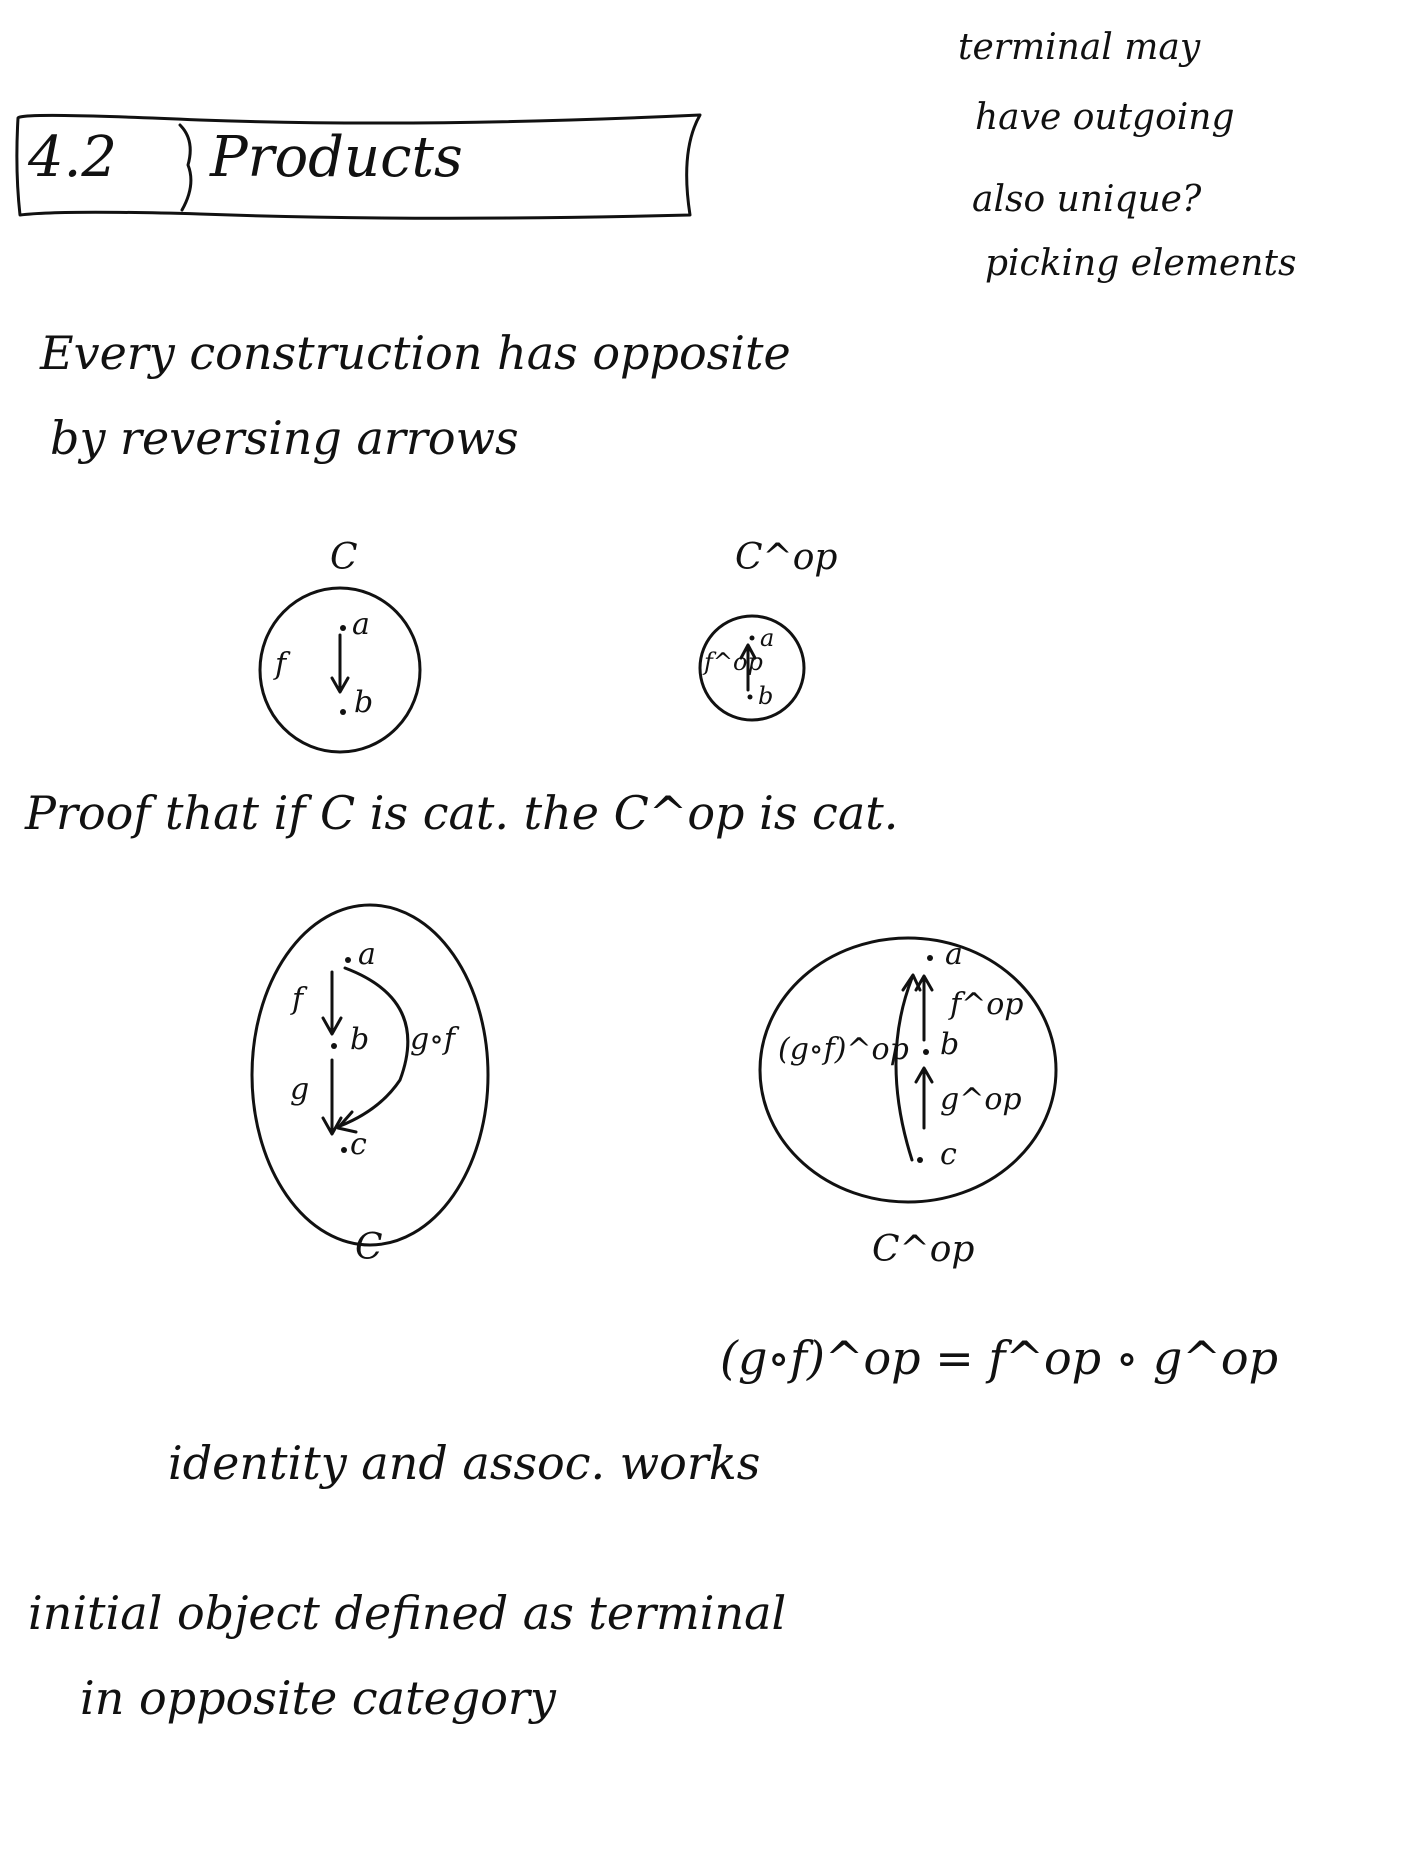 The image size is (1404, 1872). I want to click on arrow-f-head, so click(340, 685).